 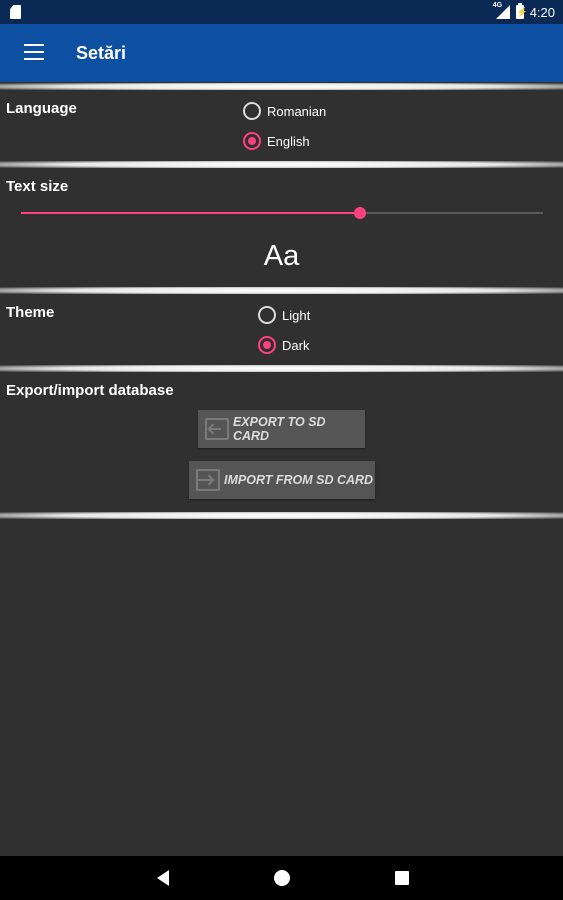 I want to click on text-size-slider, so click(x=282, y=213).